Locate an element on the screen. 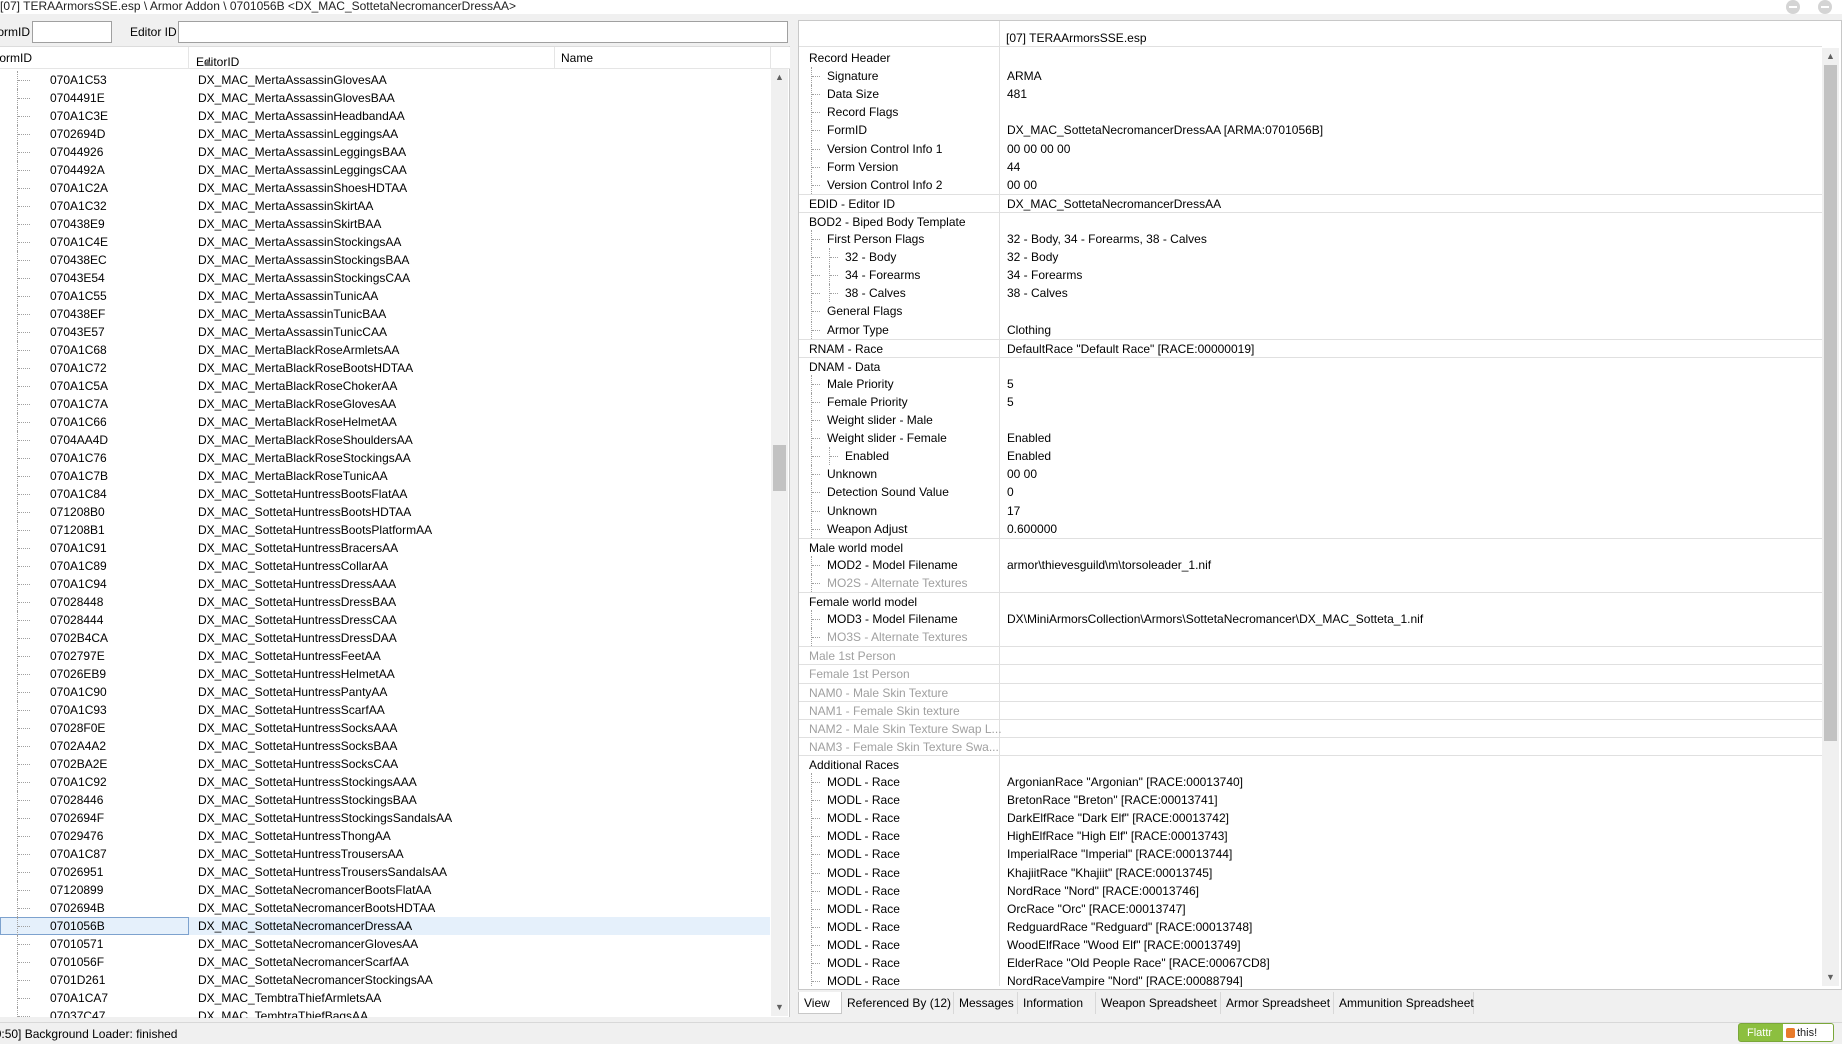  record-field-row: Additional Races is located at coordinates (1310, 763).